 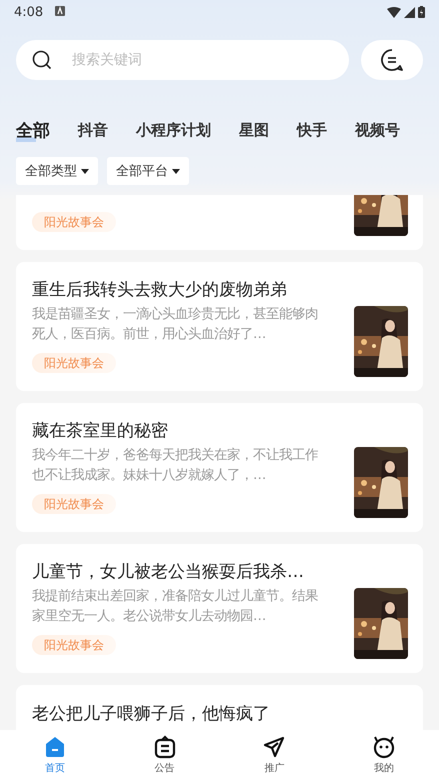 I want to click on story-card: 老公把儿子喂狮子后，他悔疯了, so click(x=219, y=707).